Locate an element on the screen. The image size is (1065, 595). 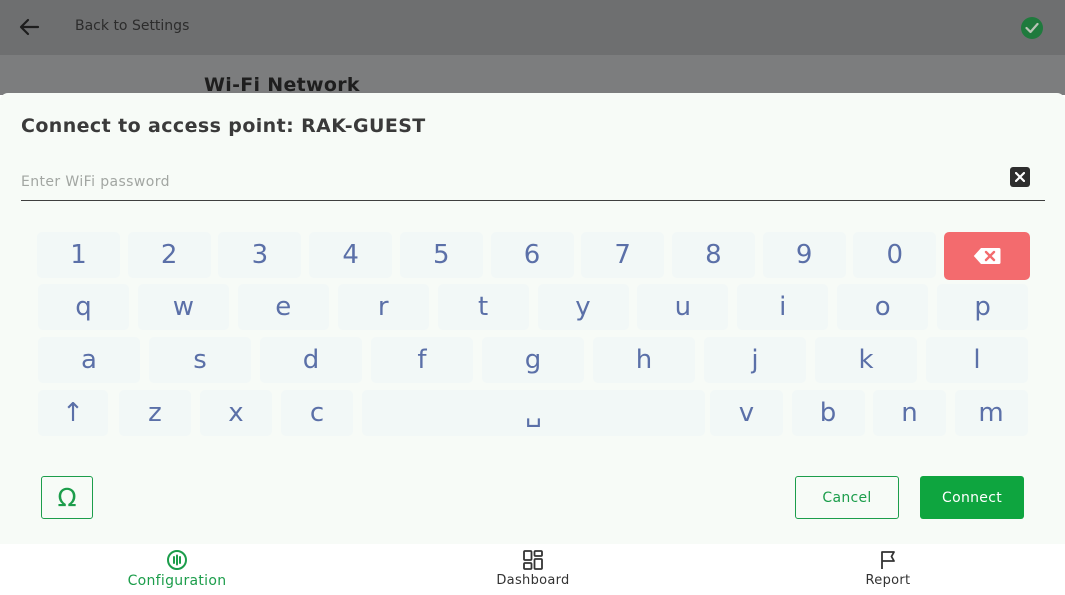
background-page: Wi-Fi Network is located at coordinates (532, 75).